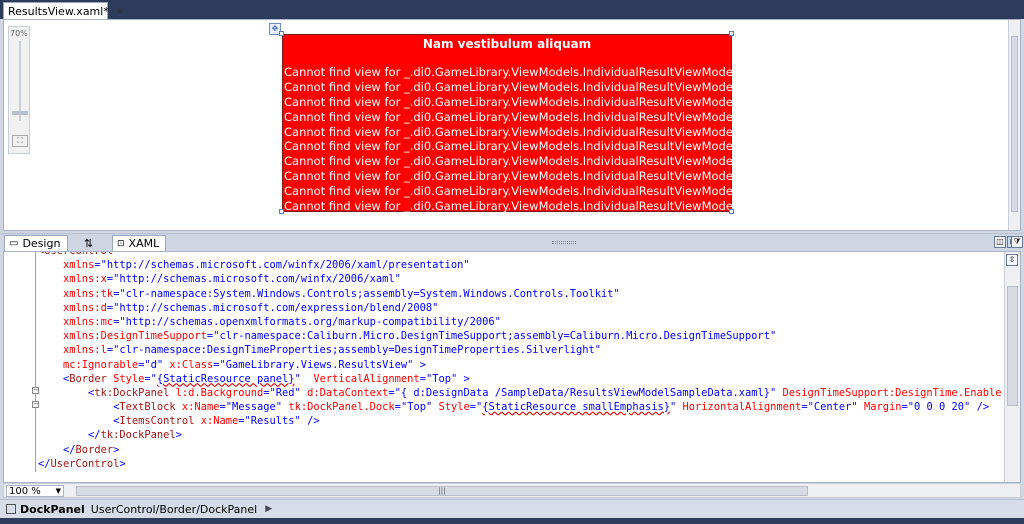 The width and height of the screenshot is (1024, 524). I want to click on document-tab-resultsview: ResultsView.xaml* ×, so click(63, 10).